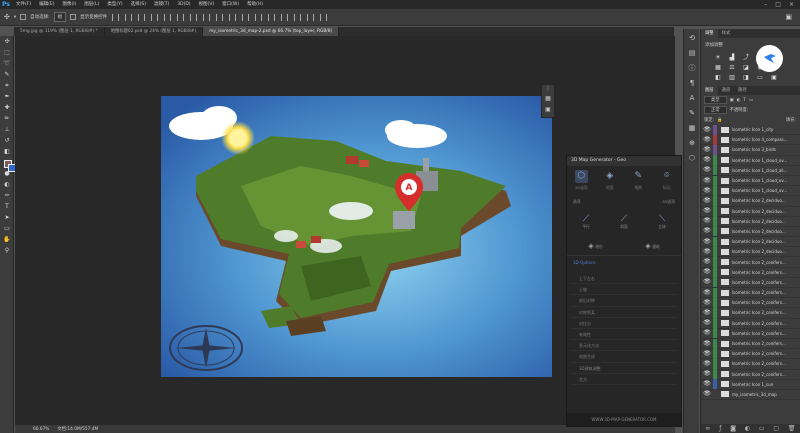 The image size is (800, 433). Describe the element at coordinates (7, 74) in the screenshot. I see `magic-wand-icon: ✎` at that location.